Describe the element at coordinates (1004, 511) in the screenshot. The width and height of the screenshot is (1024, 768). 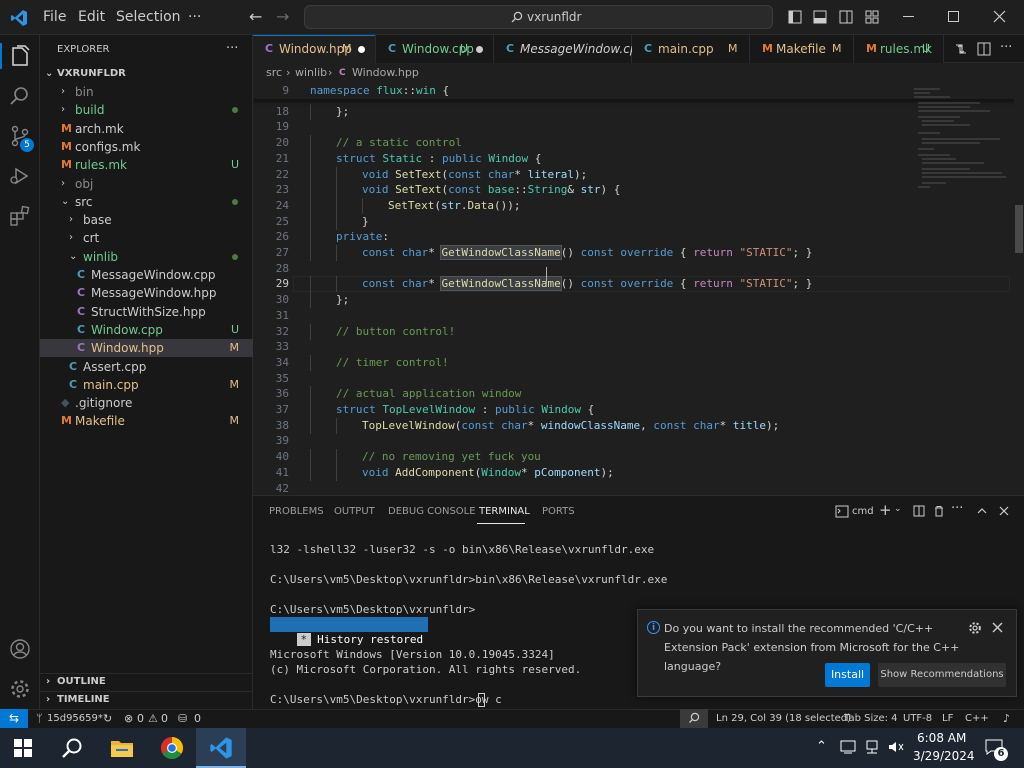
I see `close-panel-icon` at that location.